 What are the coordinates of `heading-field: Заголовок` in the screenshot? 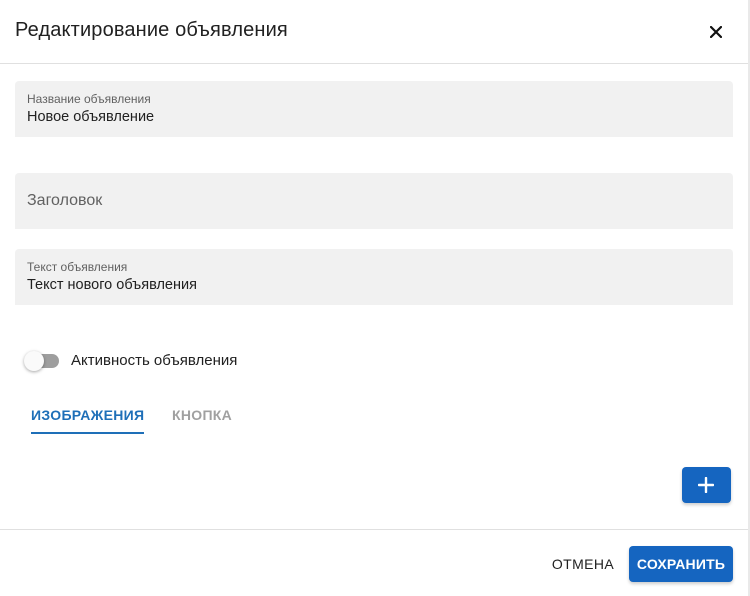 It's located at (374, 201).